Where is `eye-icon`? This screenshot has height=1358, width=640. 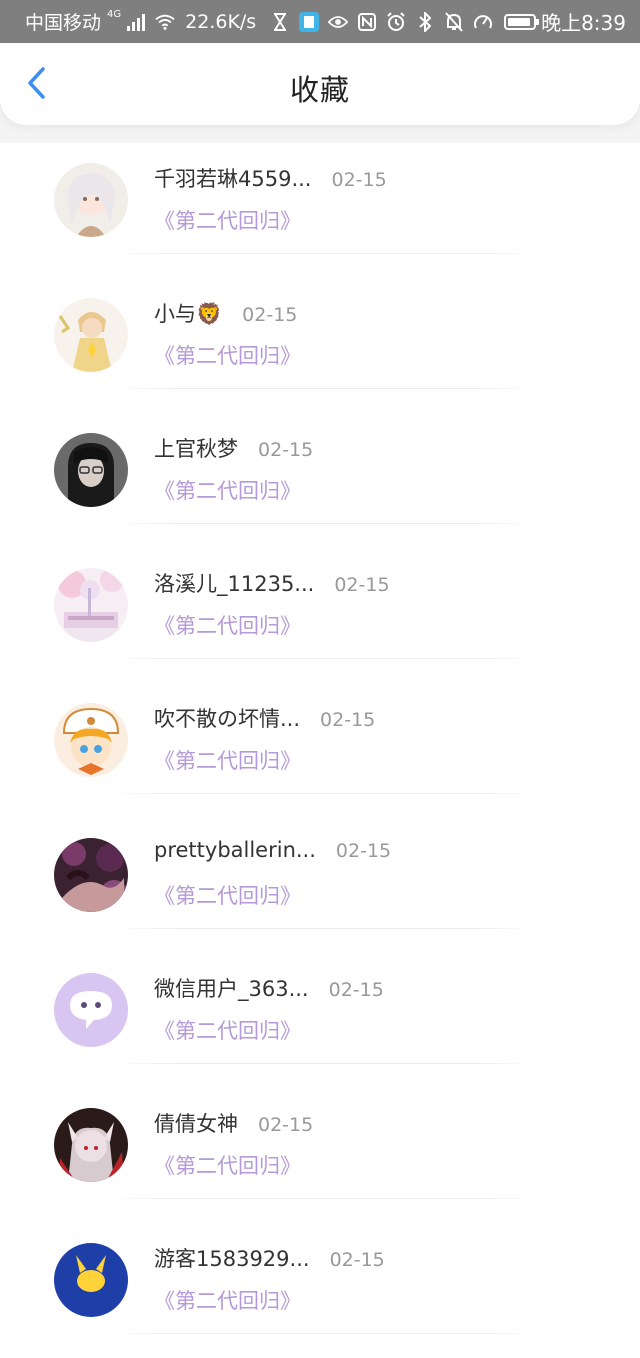 eye-icon is located at coordinates (338, 22).